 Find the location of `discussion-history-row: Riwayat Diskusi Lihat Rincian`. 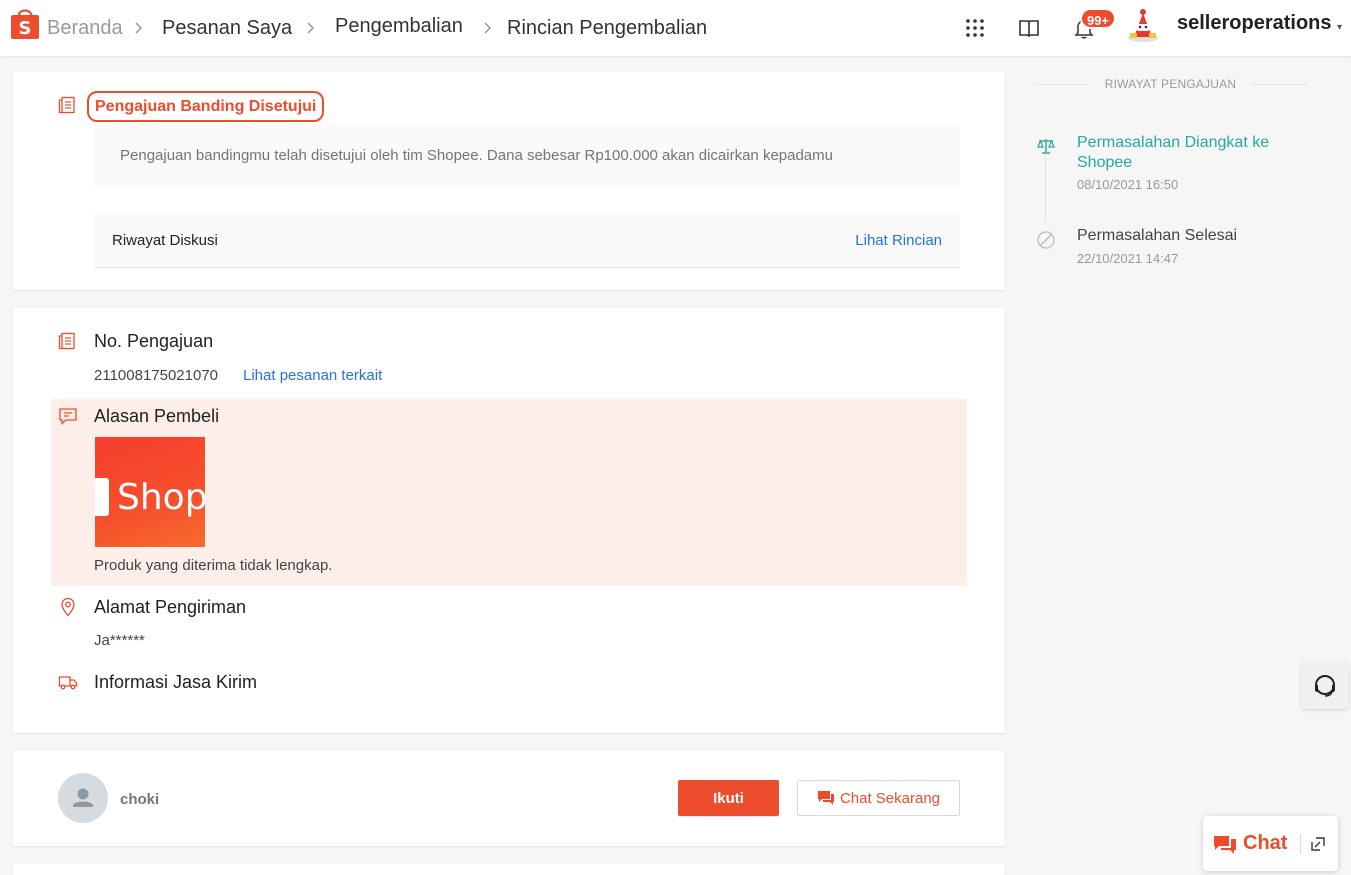

discussion-history-row: Riwayat Diskusi Lihat Rincian is located at coordinates (527, 241).